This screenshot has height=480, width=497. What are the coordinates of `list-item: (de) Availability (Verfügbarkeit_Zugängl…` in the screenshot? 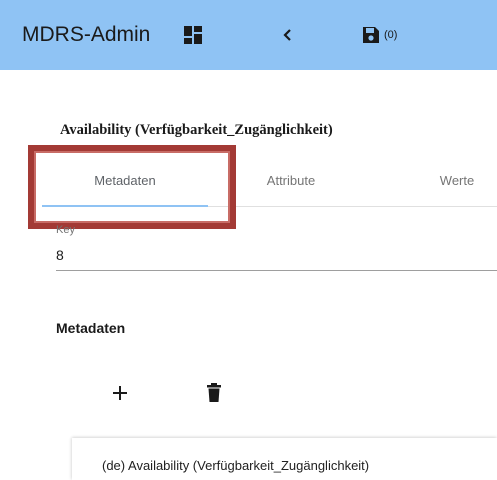 It's located at (284, 459).